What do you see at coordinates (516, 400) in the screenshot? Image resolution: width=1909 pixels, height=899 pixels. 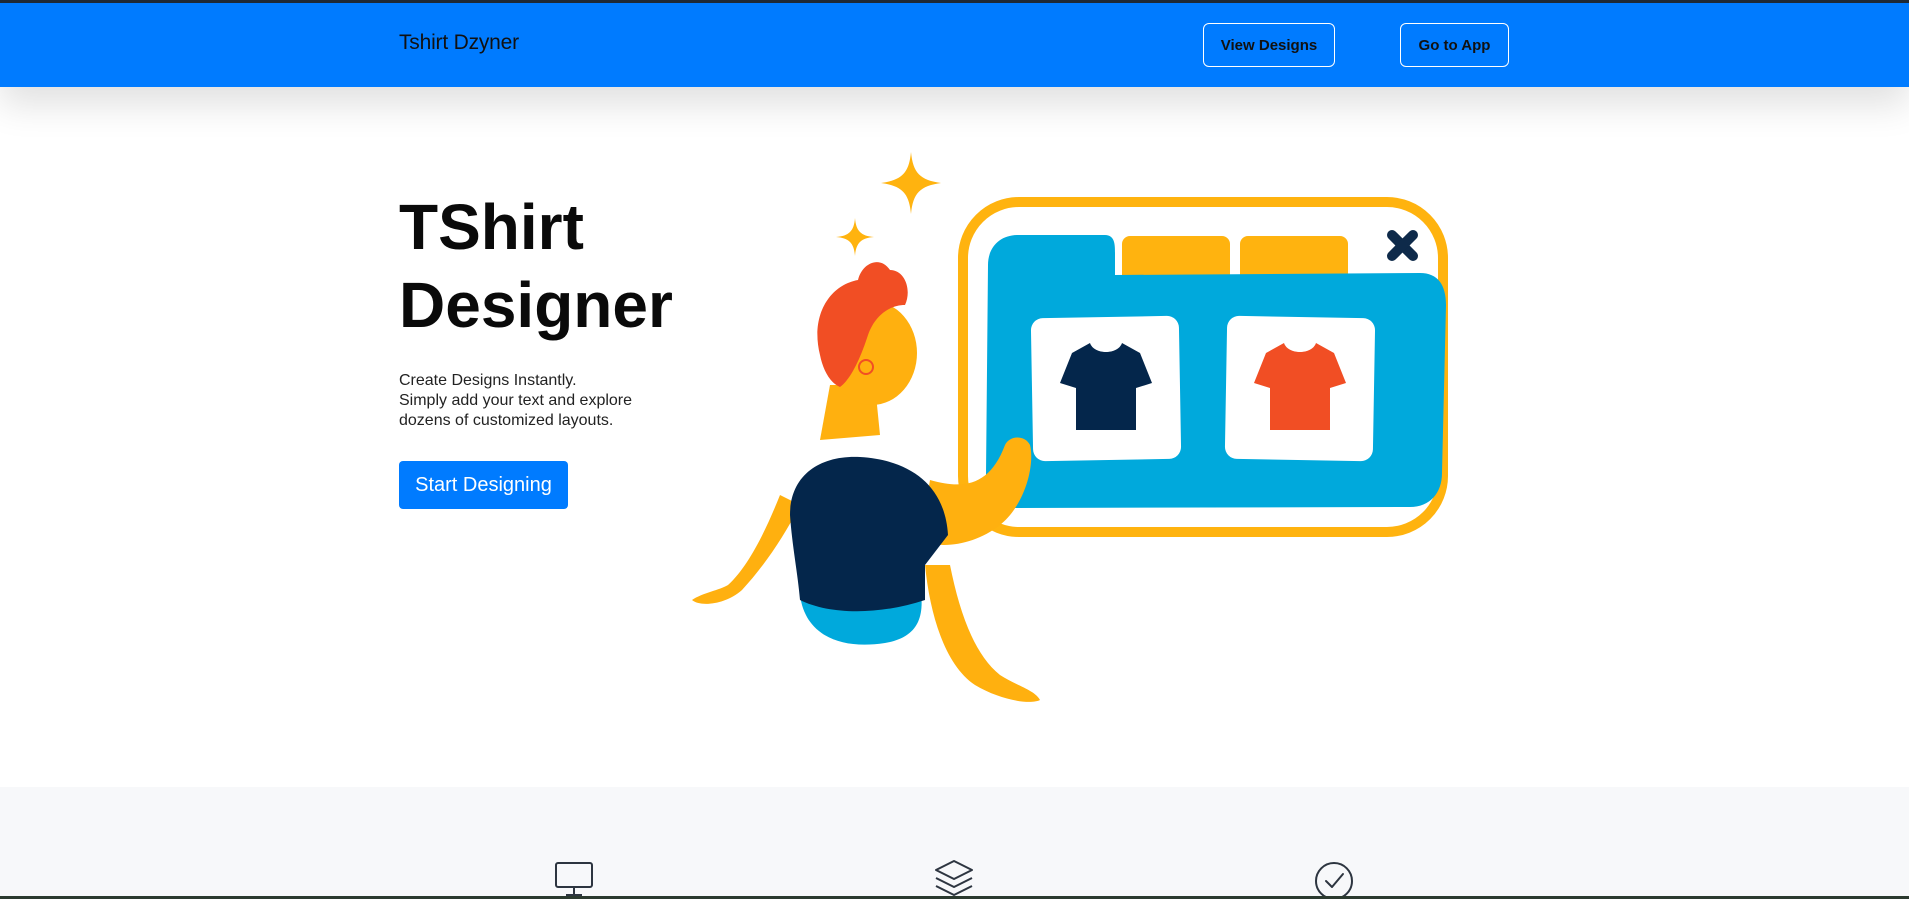 I see `hero-text-line2: Simply add your text and explore` at bounding box center [516, 400].